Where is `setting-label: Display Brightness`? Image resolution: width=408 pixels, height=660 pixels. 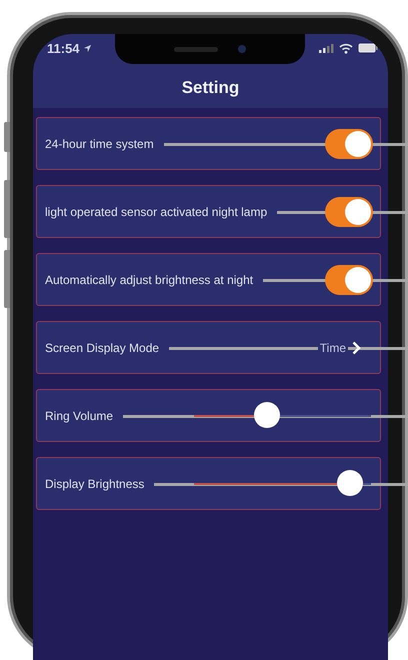
setting-label: Display Brightness is located at coordinates (94, 483).